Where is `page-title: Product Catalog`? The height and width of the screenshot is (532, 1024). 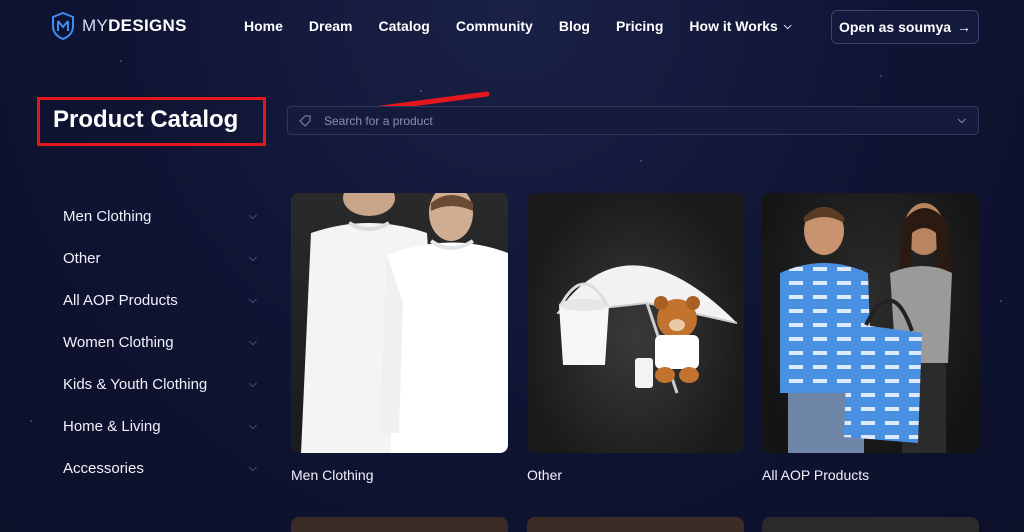
page-title: Product Catalog is located at coordinates (146, 119).